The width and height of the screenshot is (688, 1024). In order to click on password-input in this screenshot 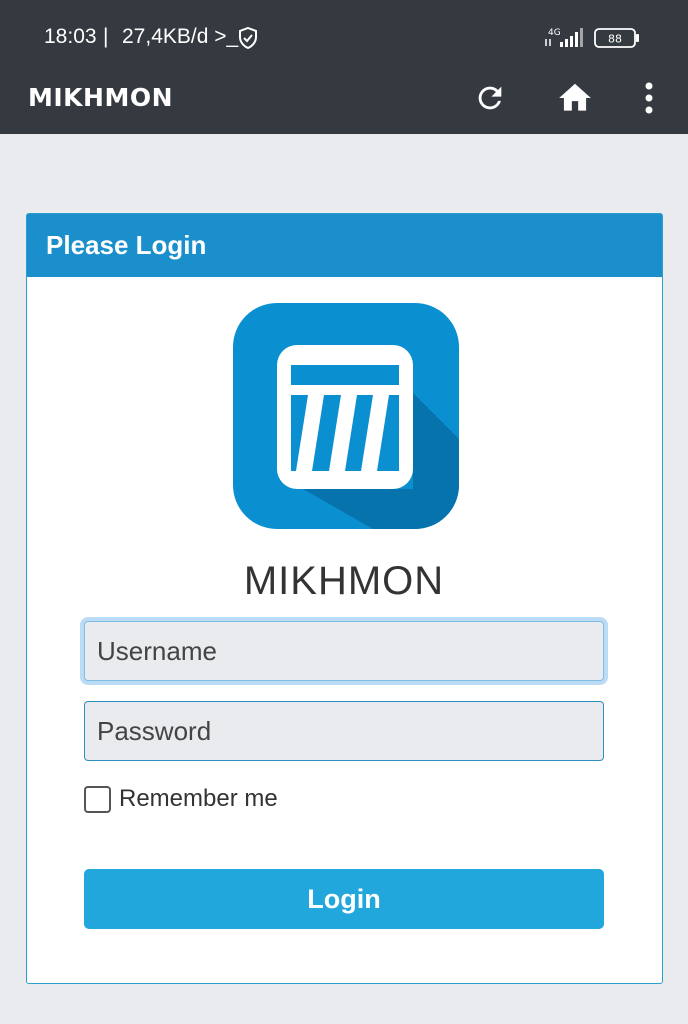, I will do `click(344, 731)`.